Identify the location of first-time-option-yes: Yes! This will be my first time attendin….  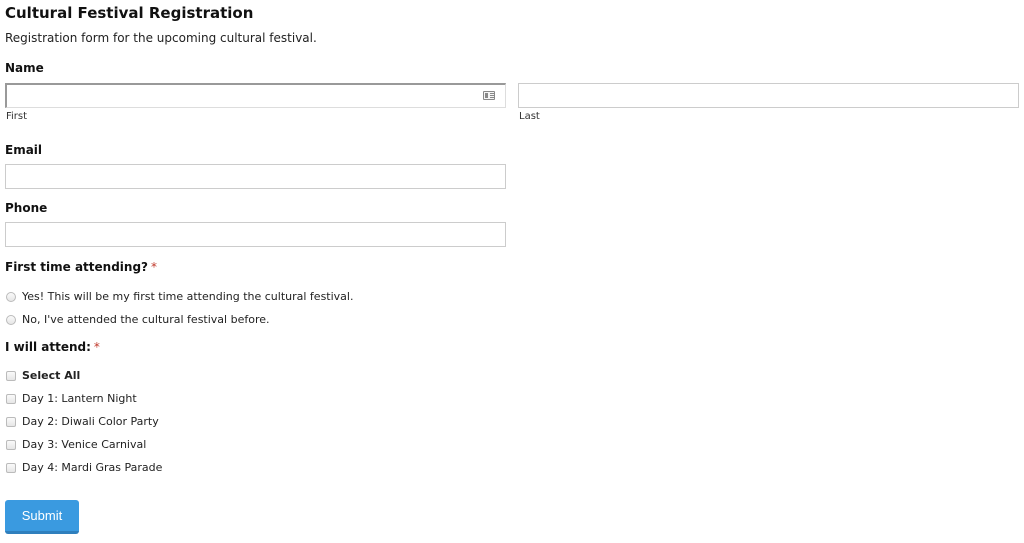
(179, 296).